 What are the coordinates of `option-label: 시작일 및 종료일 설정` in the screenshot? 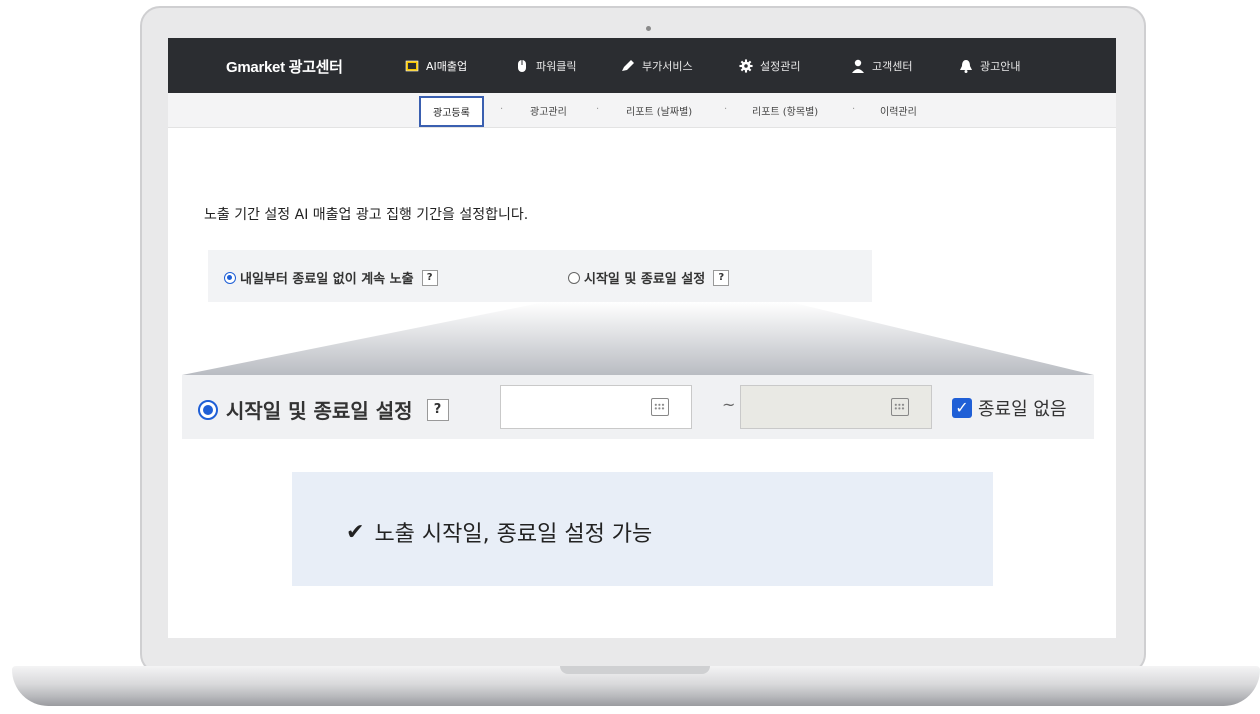 It's located at (645, 279).